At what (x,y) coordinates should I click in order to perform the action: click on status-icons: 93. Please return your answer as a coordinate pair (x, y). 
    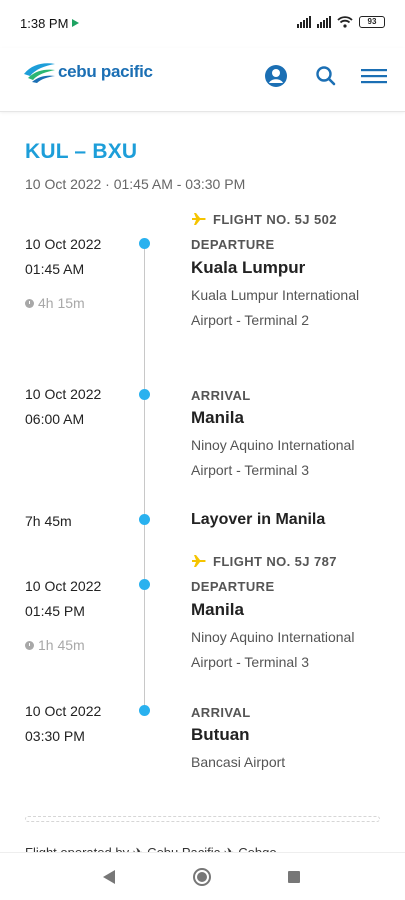
    Looking at the image, I should click on (341, 22).